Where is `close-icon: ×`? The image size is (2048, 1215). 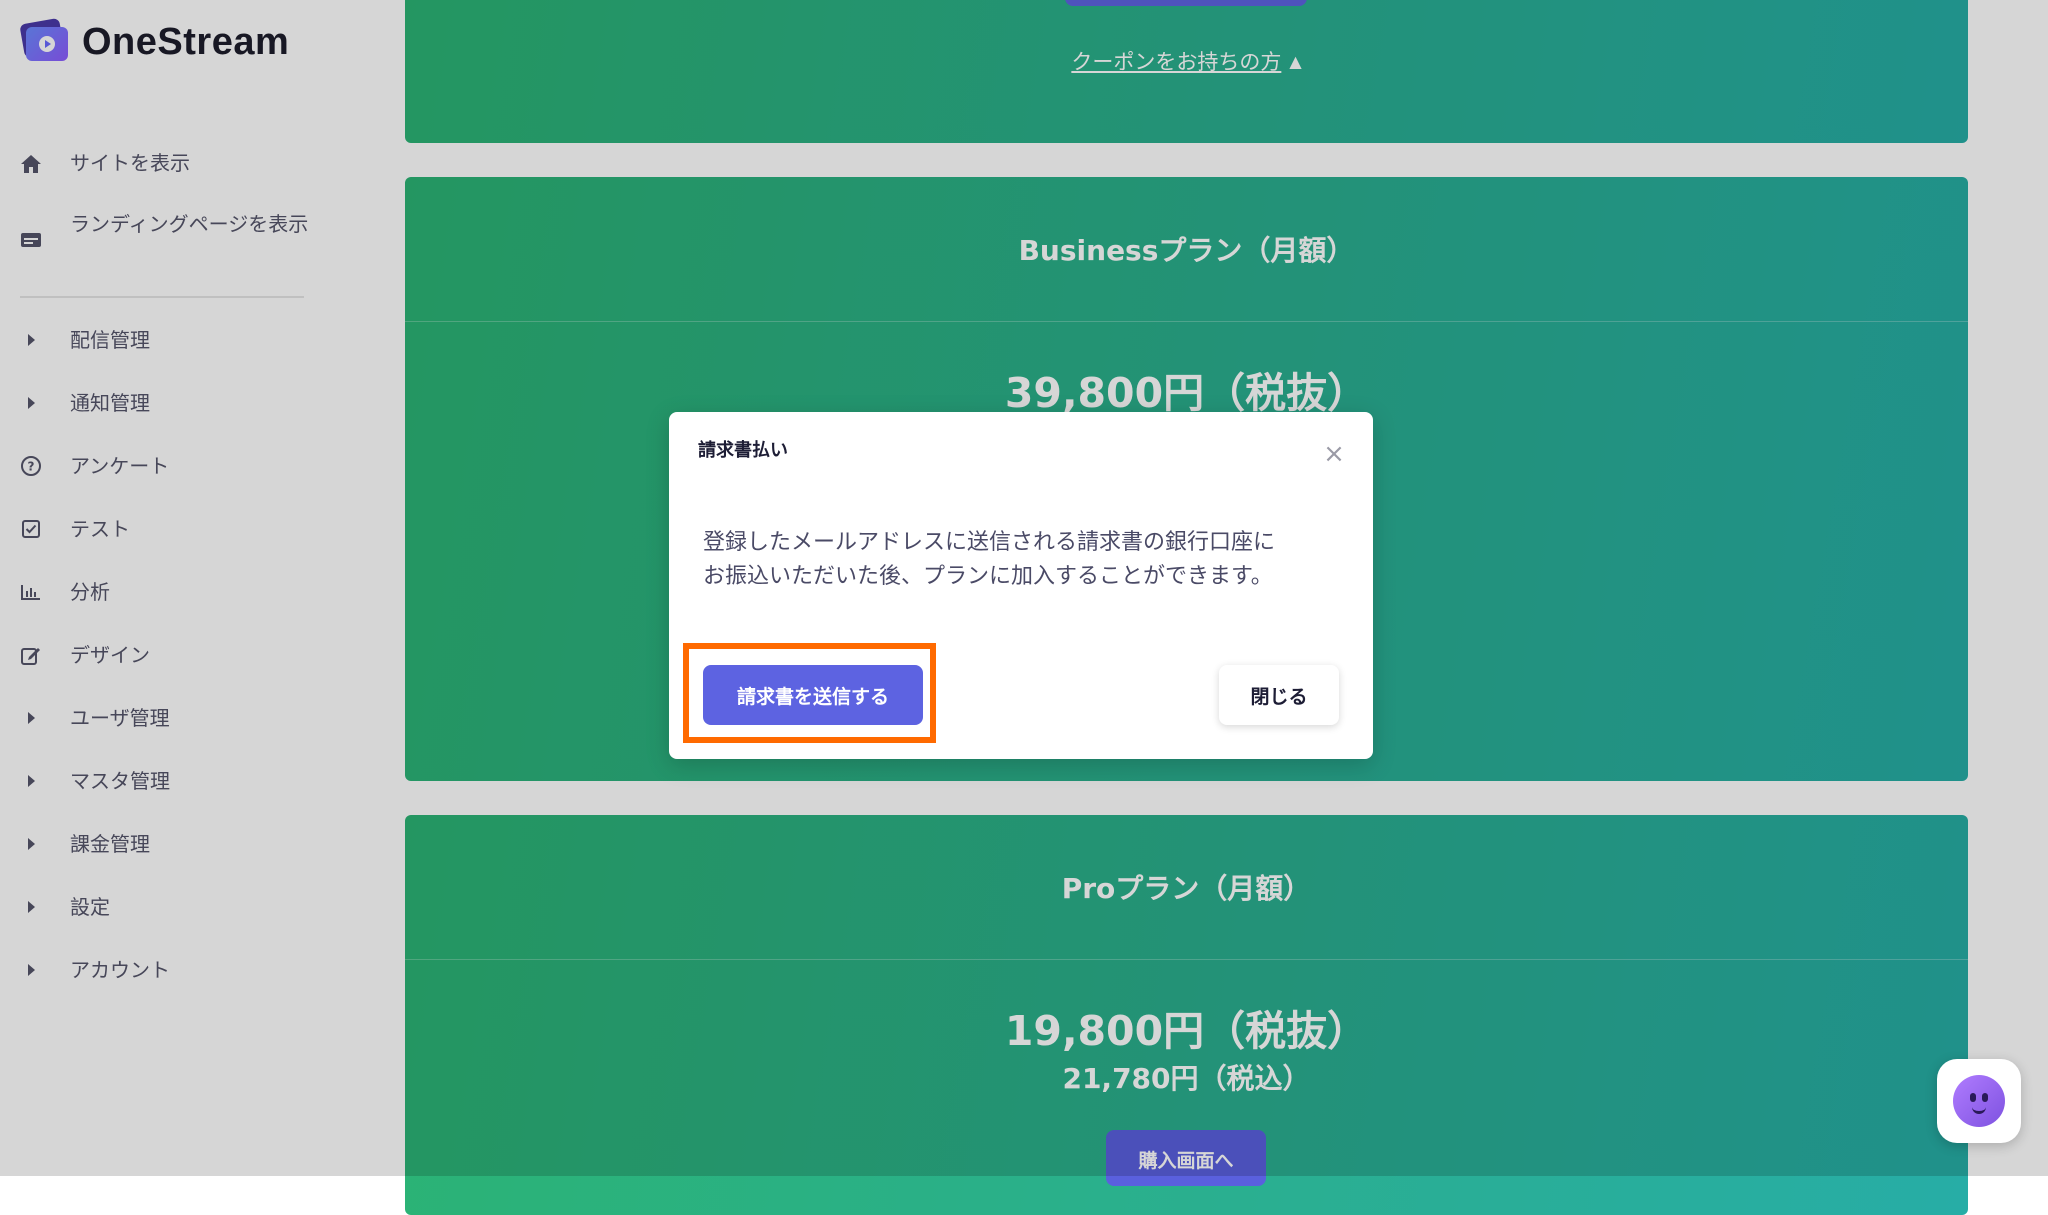 close-icon: × is located at coordinates (1334, 454).